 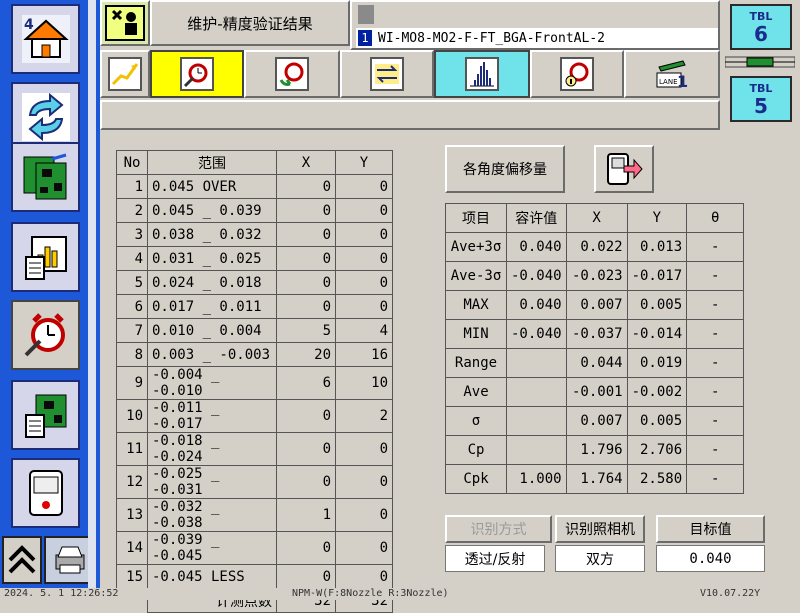 I want to click on bar-chart-report-icon, so click(x=45, y=258).